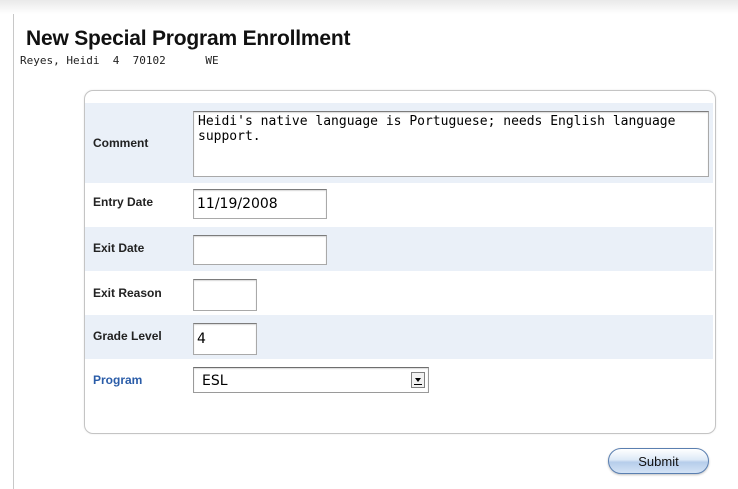  I want to click on grade-level-row: Grade Level, so click(399, 337).